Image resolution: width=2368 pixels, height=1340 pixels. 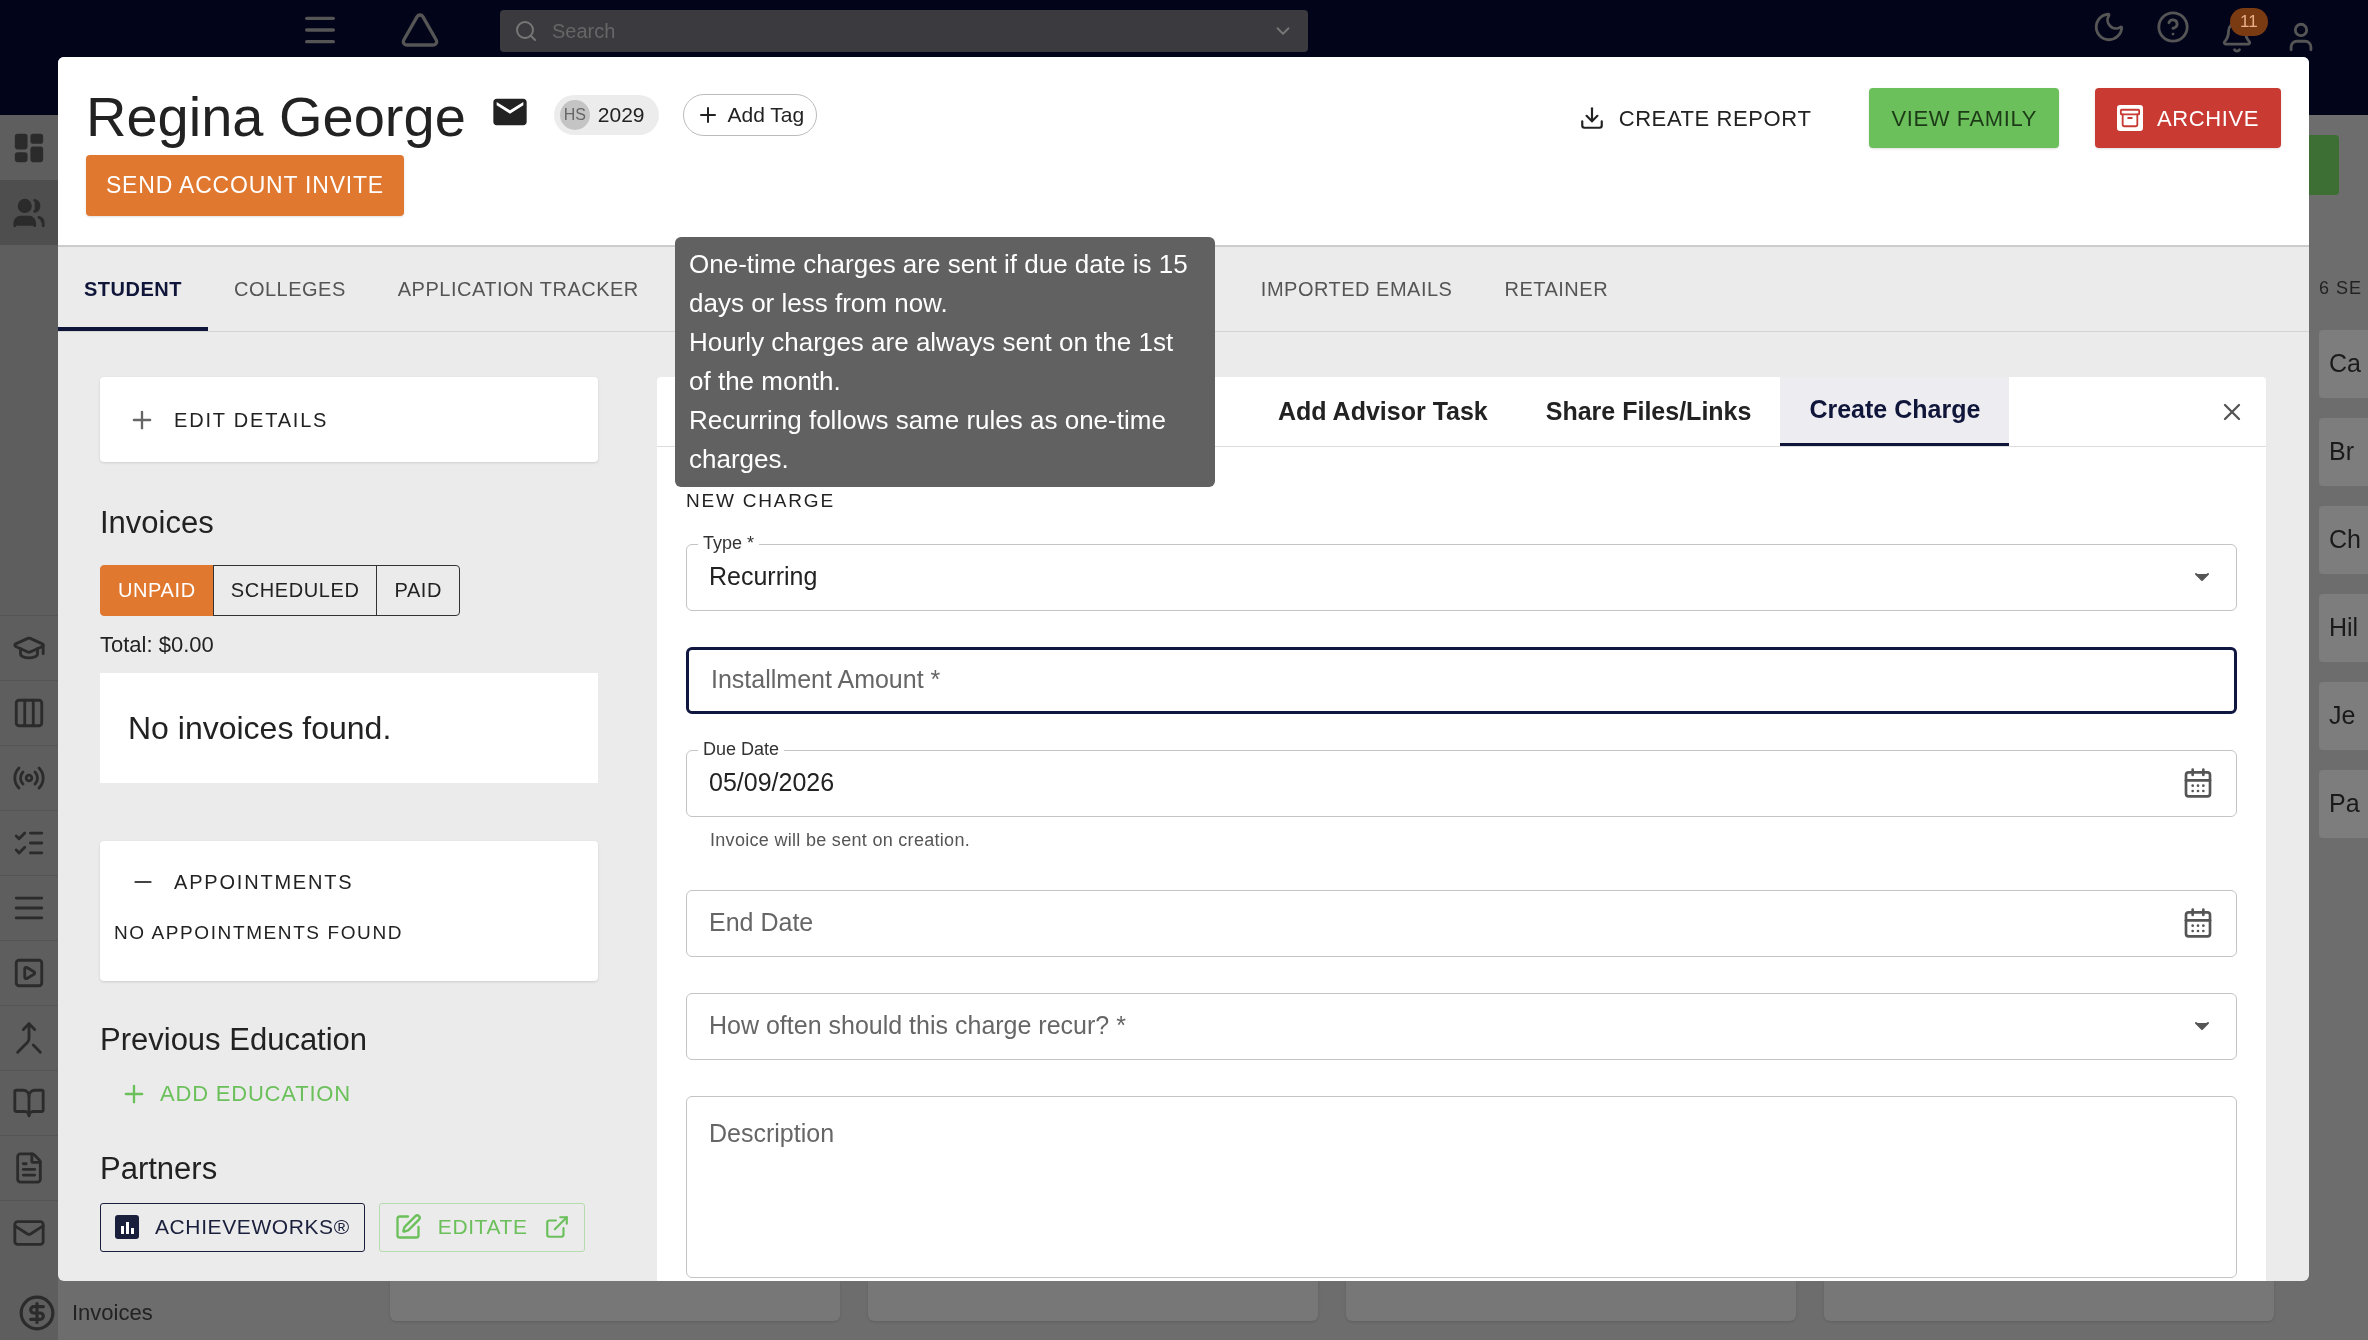 What do you see at coordinates (772, 783) in the screenshot?
I see `field-value: 05/09/2026` at bounding box center [772, 783].